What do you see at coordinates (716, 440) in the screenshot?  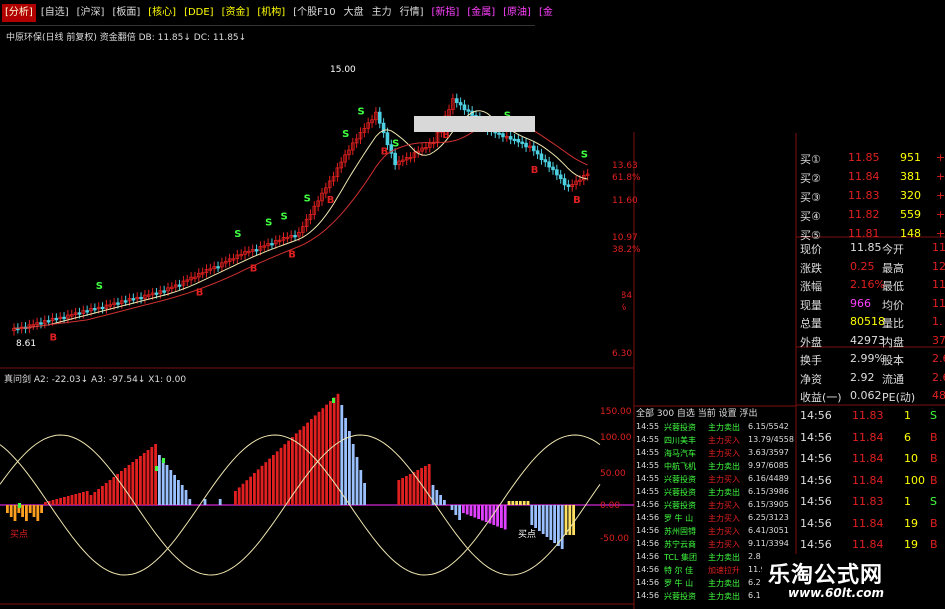 I see `main-force-row: 14:55 四川美丰 主力买入 13.79/4558` at bounding box center [716, 440].